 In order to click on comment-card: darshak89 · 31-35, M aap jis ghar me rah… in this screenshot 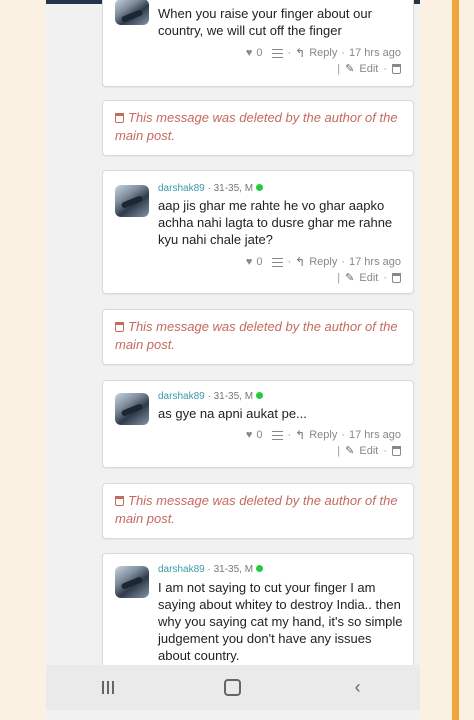, I will do `click(258, 232)`.